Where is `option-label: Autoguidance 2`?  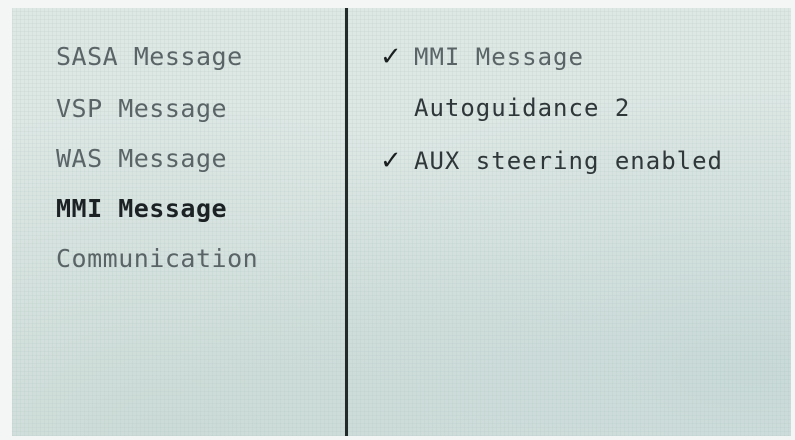
option-label: Autoguidance 2 is located at coordinates (522, 108).